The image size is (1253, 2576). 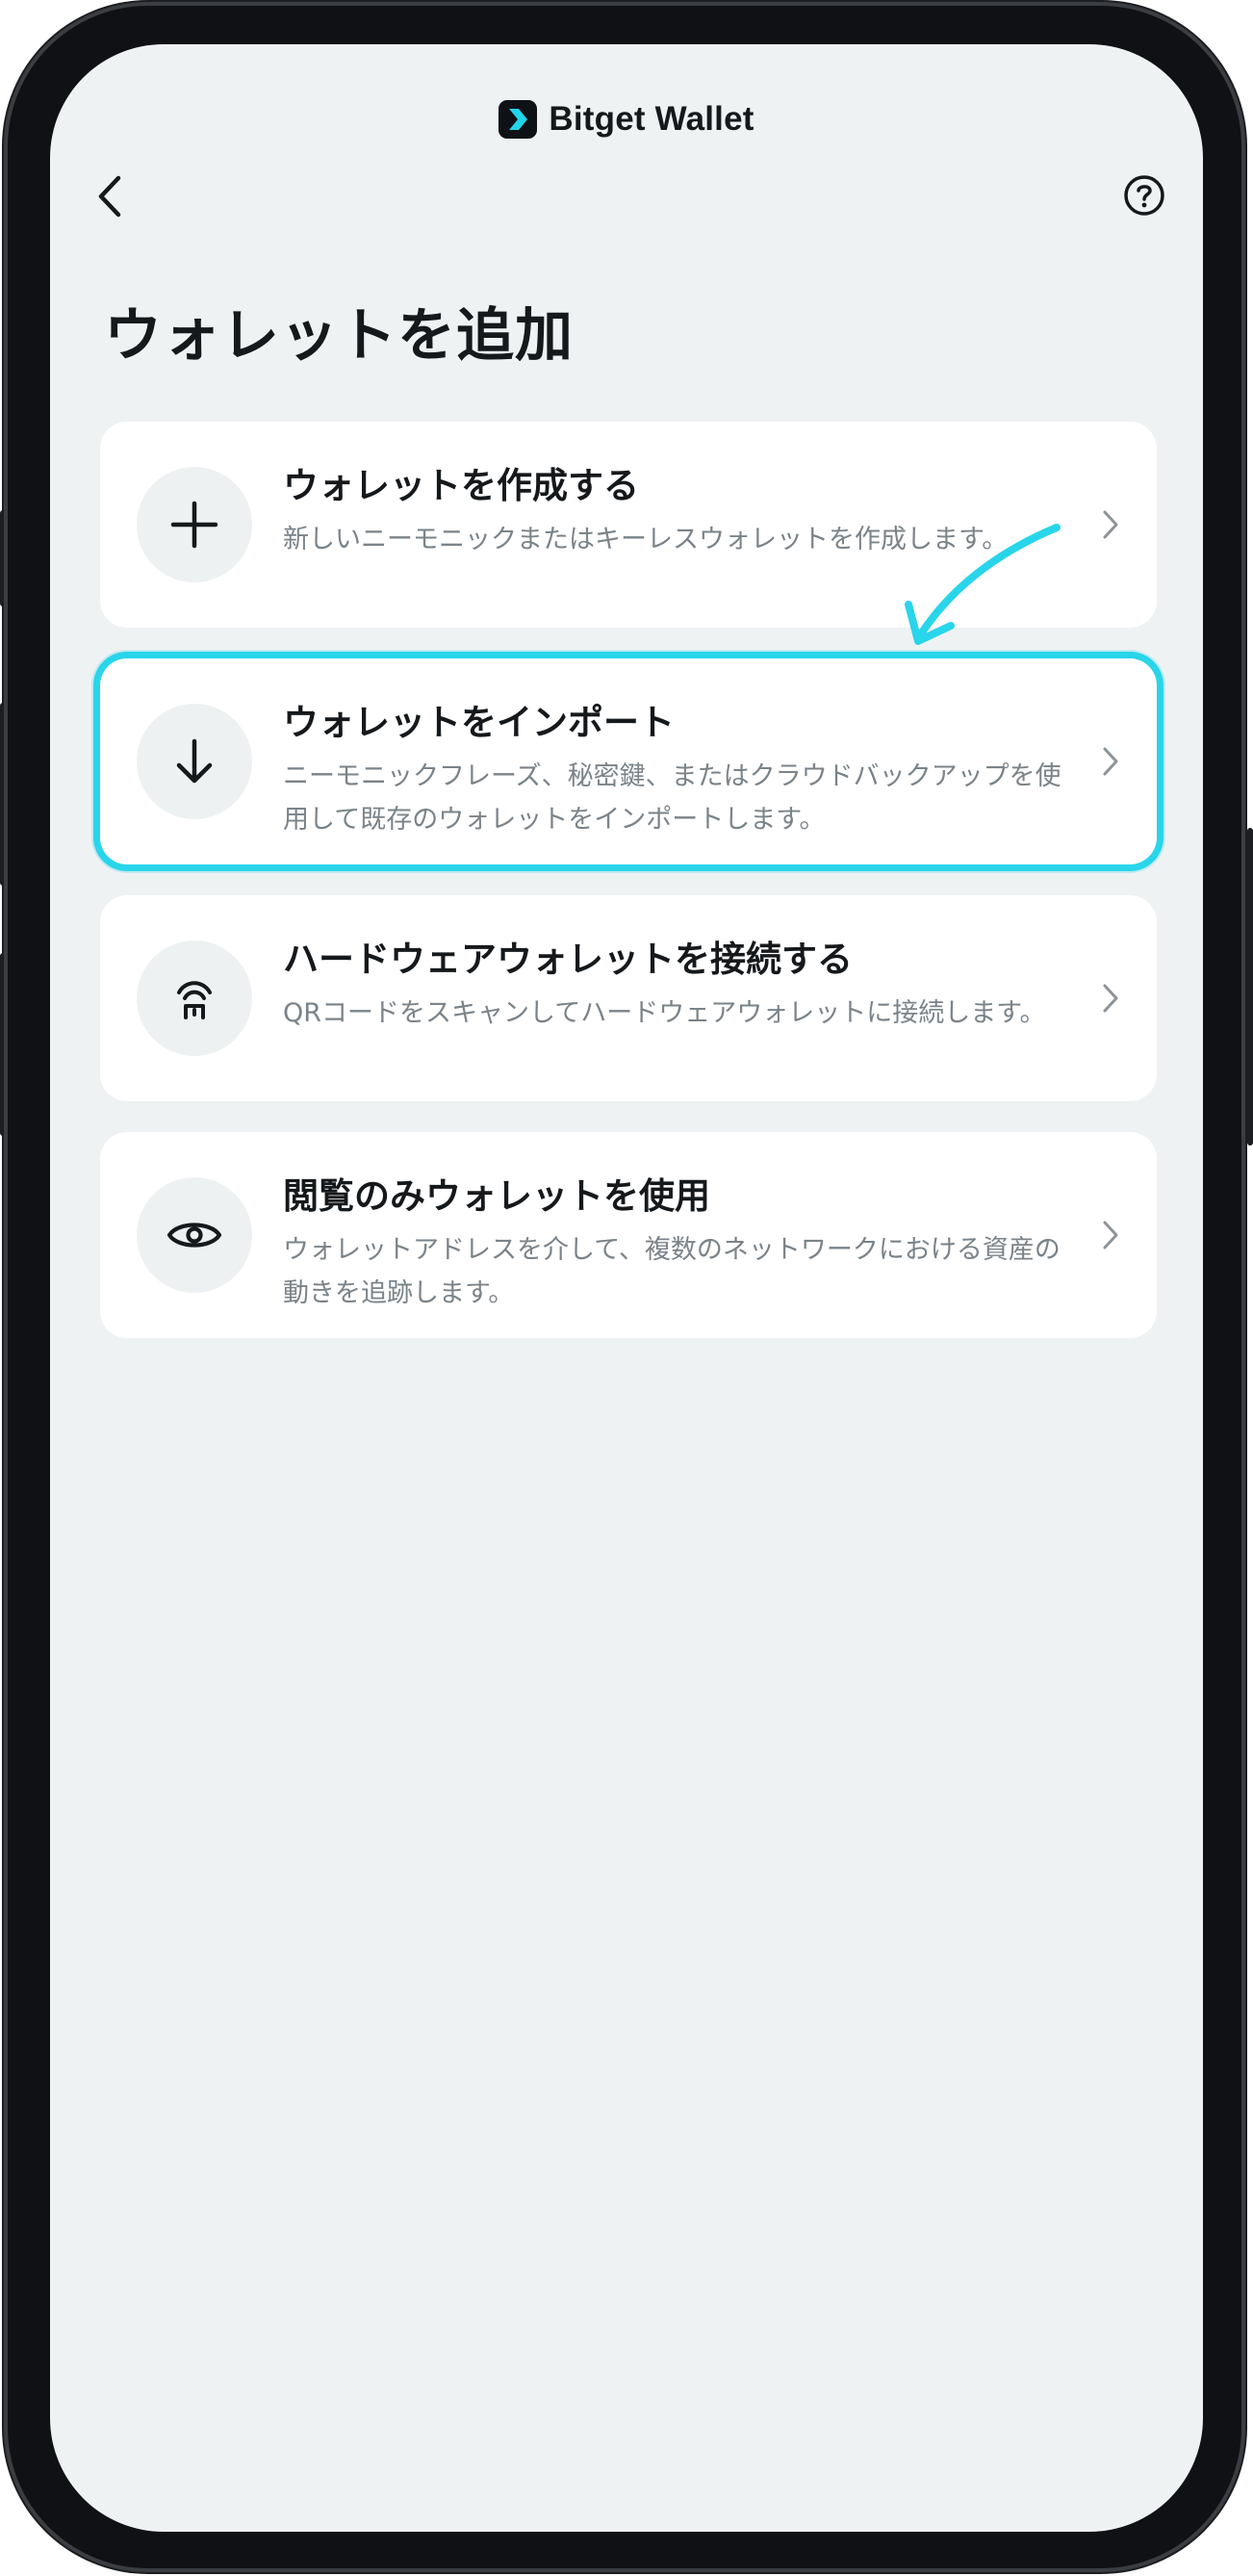 What do you see at coordinates (339, 336) in the screenshot?
I see `page-title: ウォレットを追加` at bounding box center [339, 336].